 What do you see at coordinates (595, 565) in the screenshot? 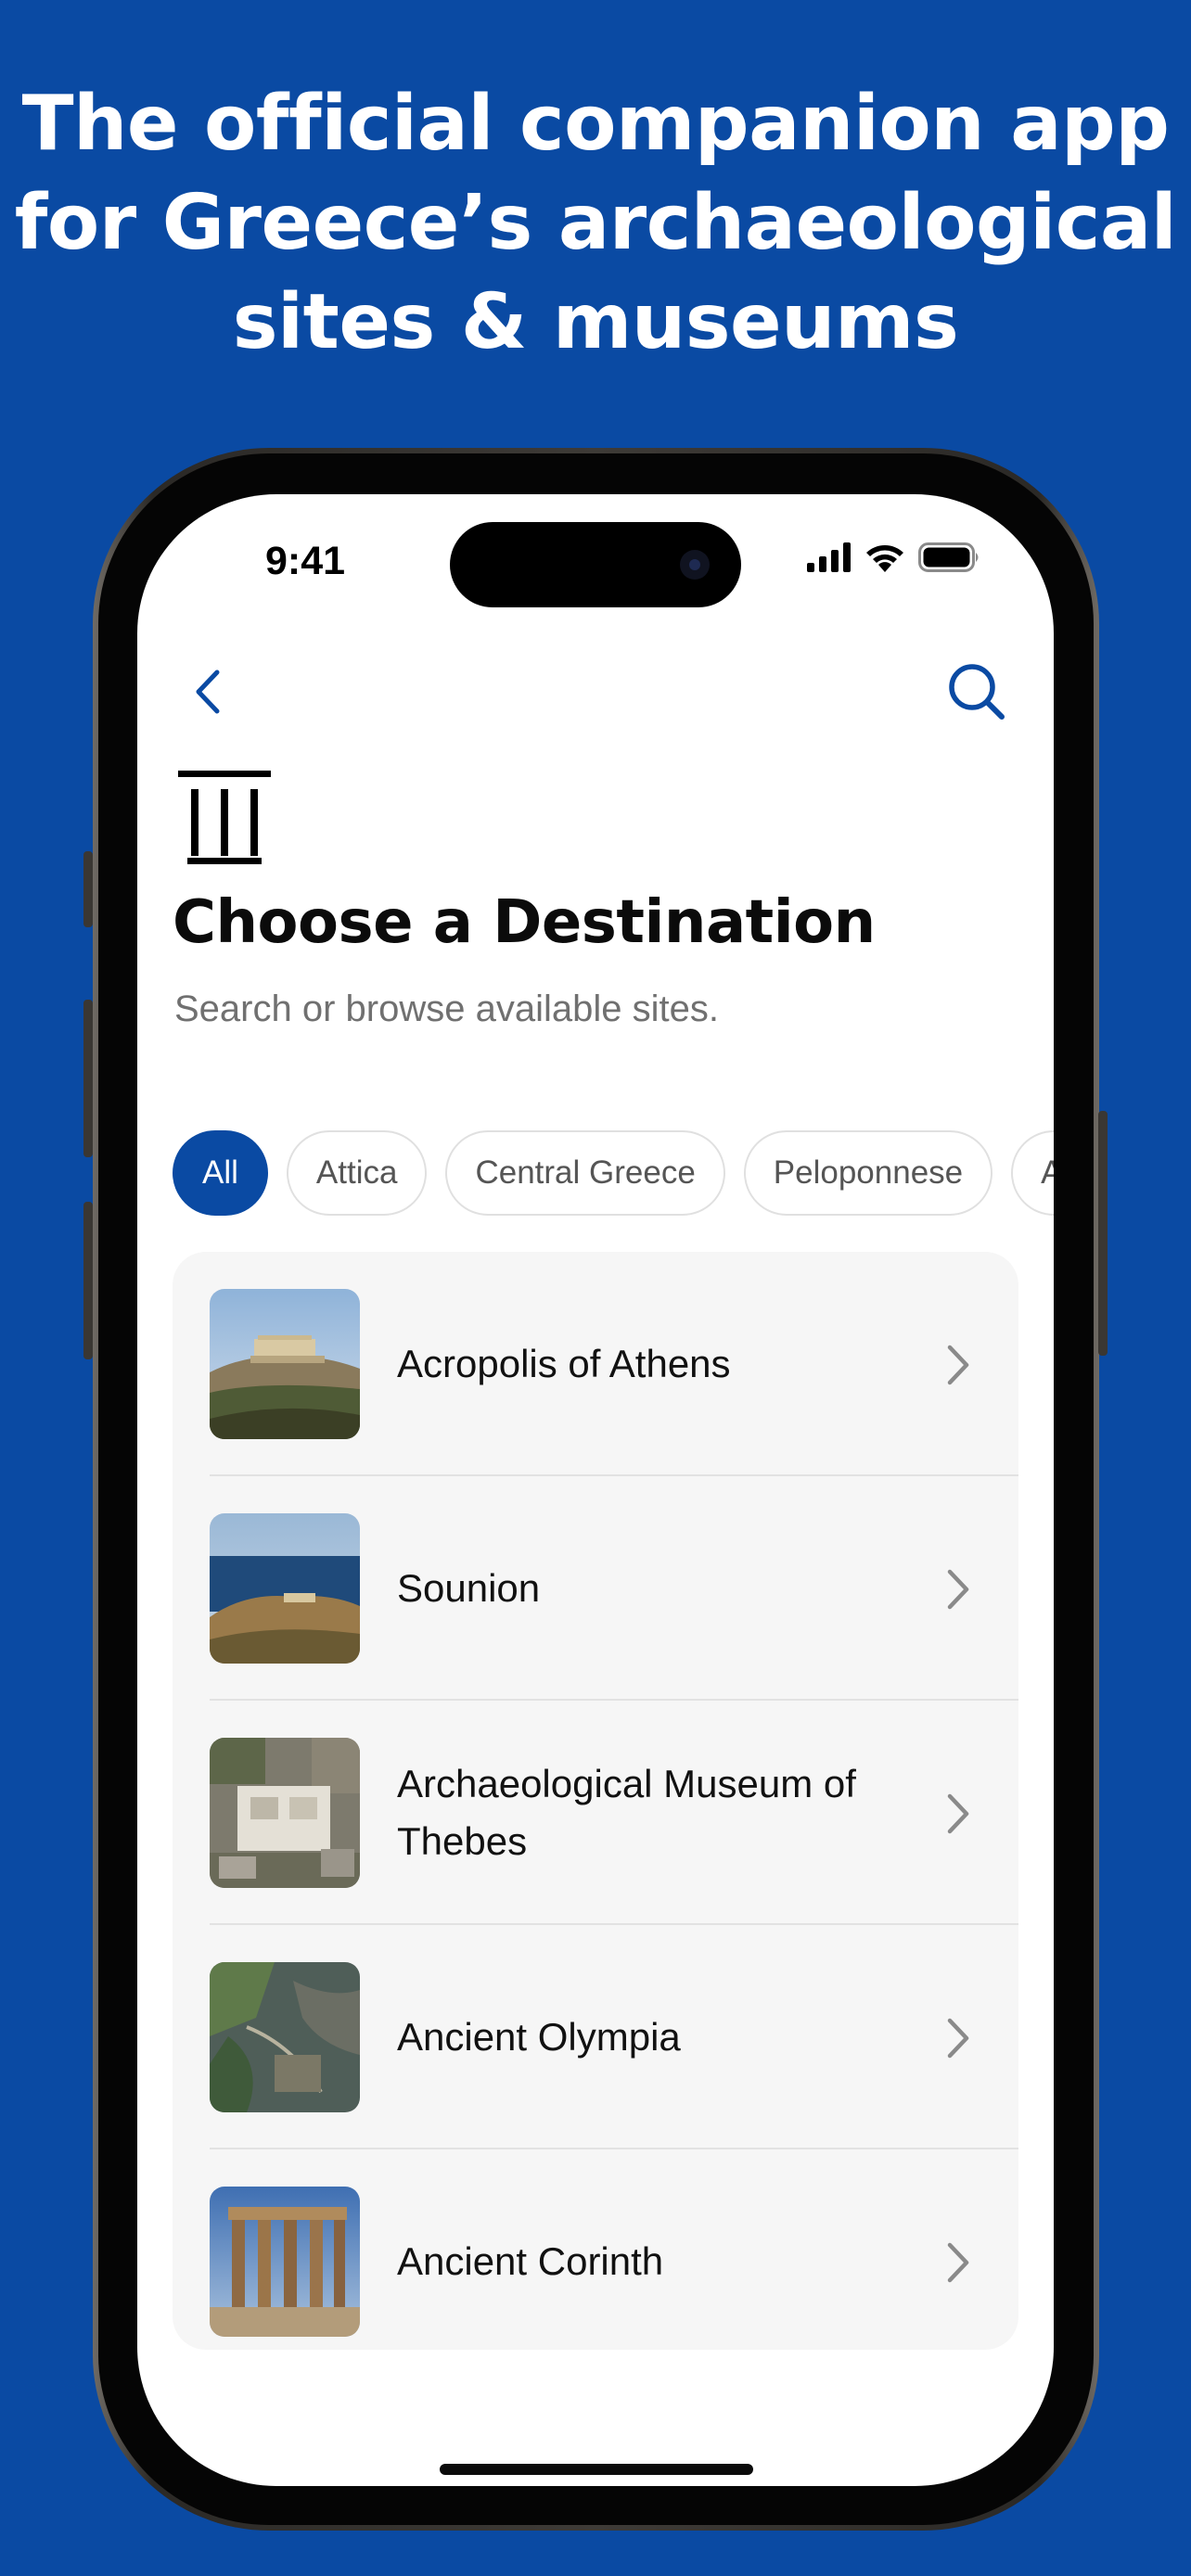
I see `dynamic-island` at bounding box center [595, 565].